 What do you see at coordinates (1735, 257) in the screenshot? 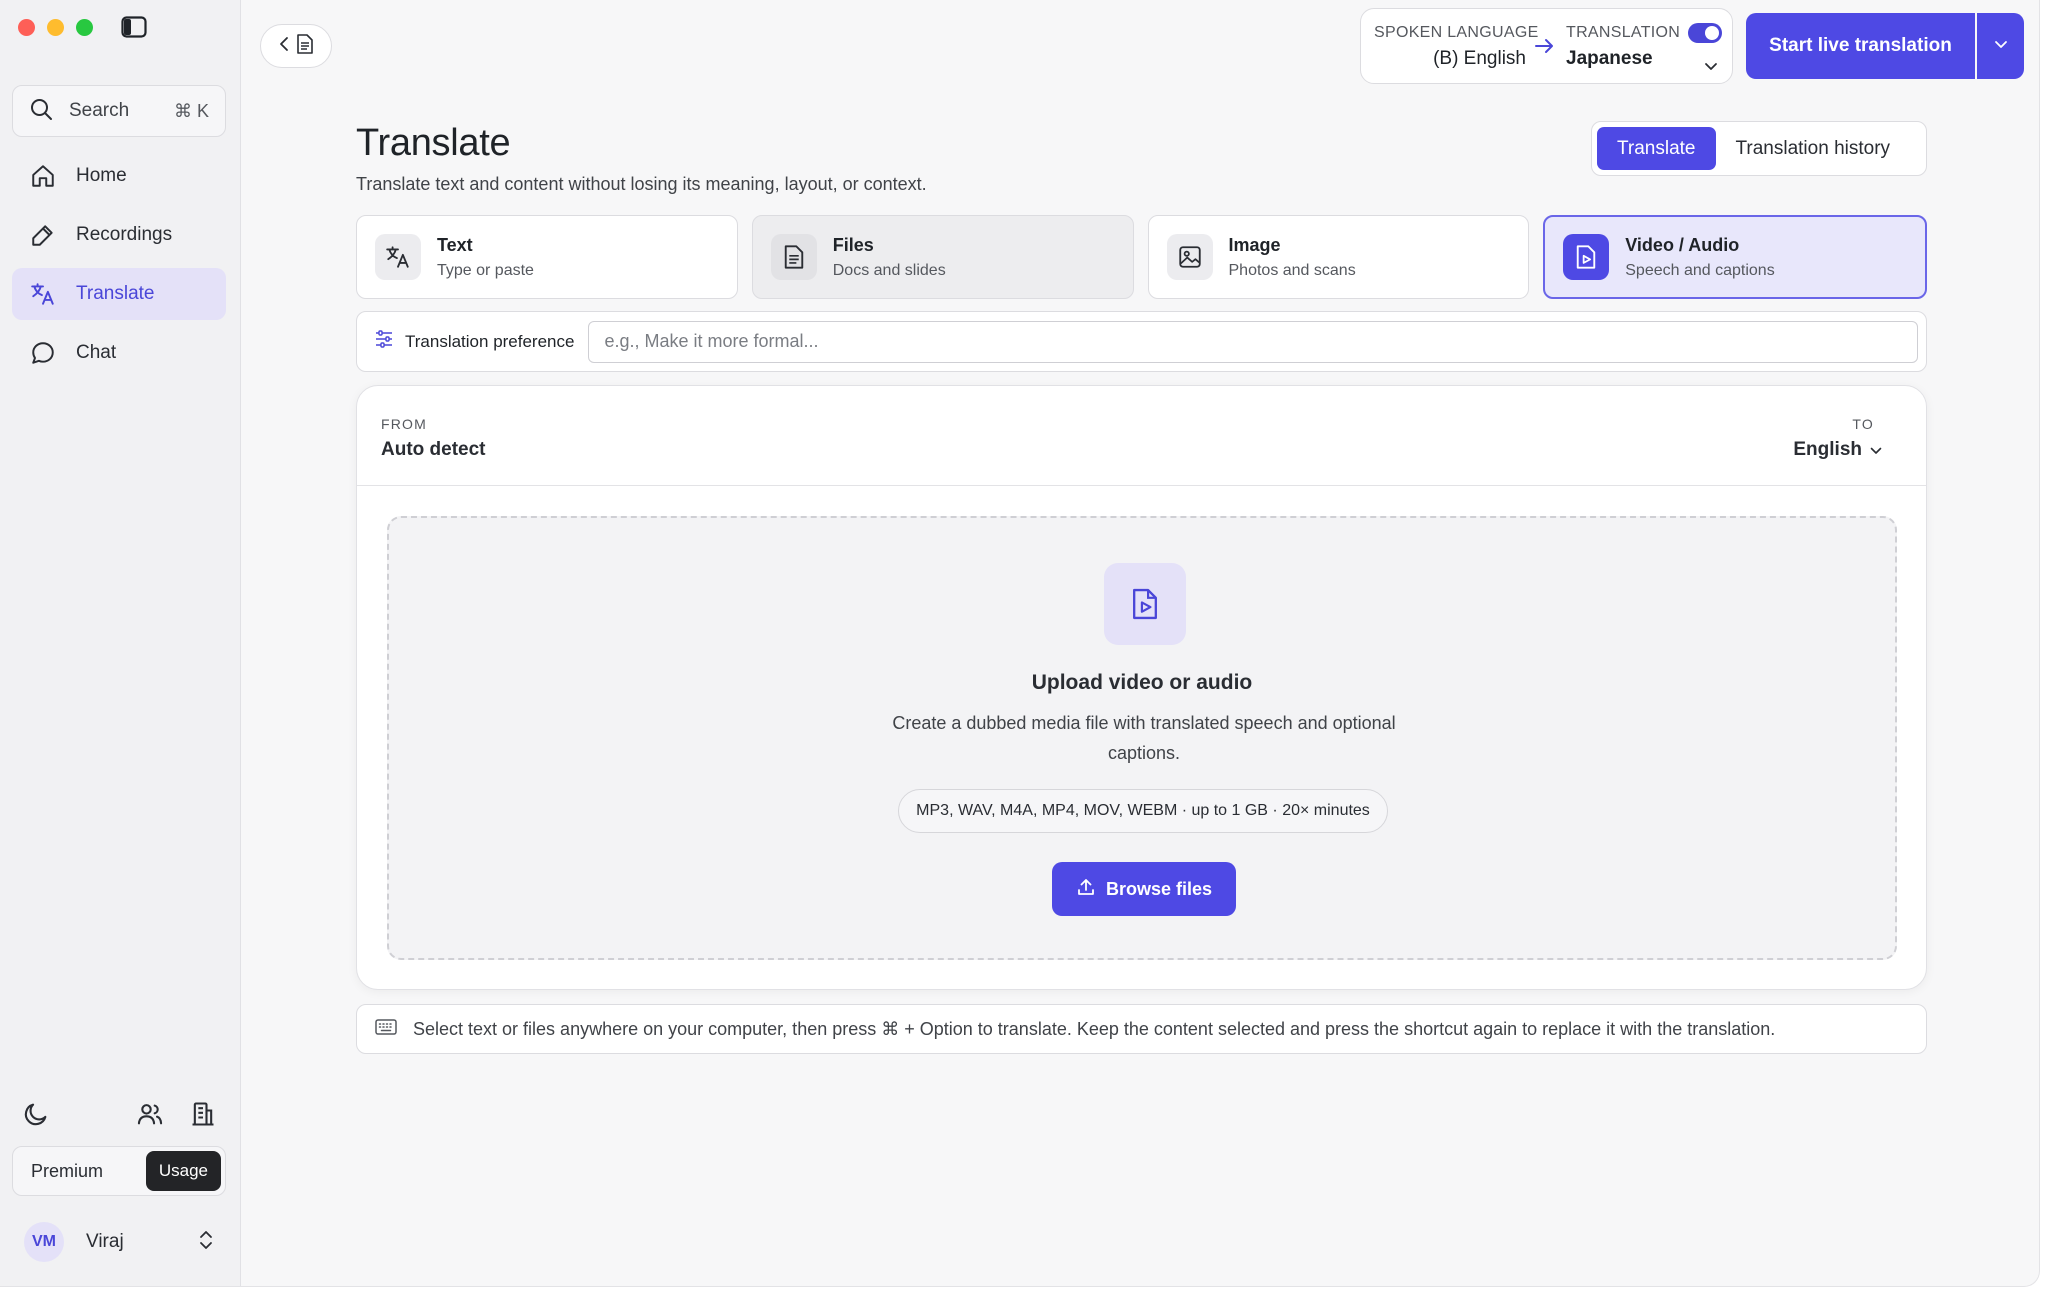
I see `mode-video-audio: Video / Audio Speech and captions` at bounding box center [1735, 257].